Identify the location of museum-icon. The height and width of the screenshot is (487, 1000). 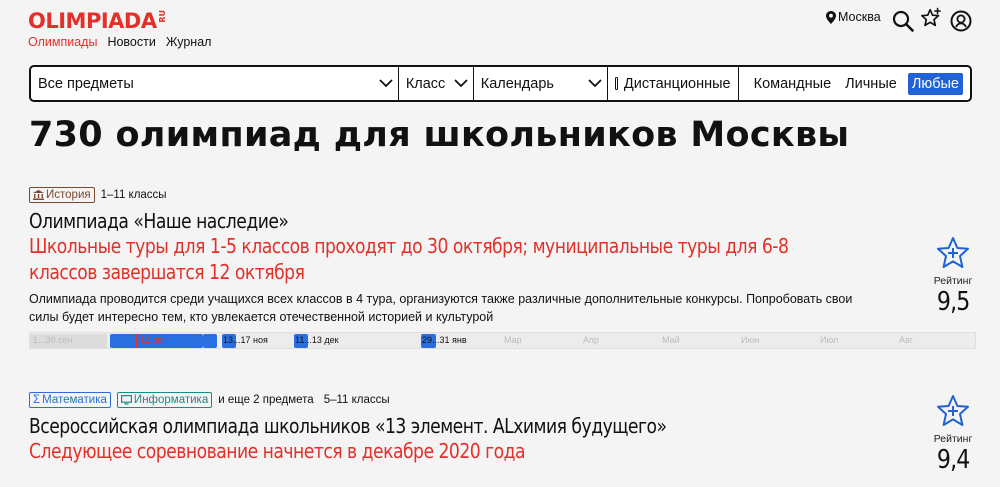
(38, 195).